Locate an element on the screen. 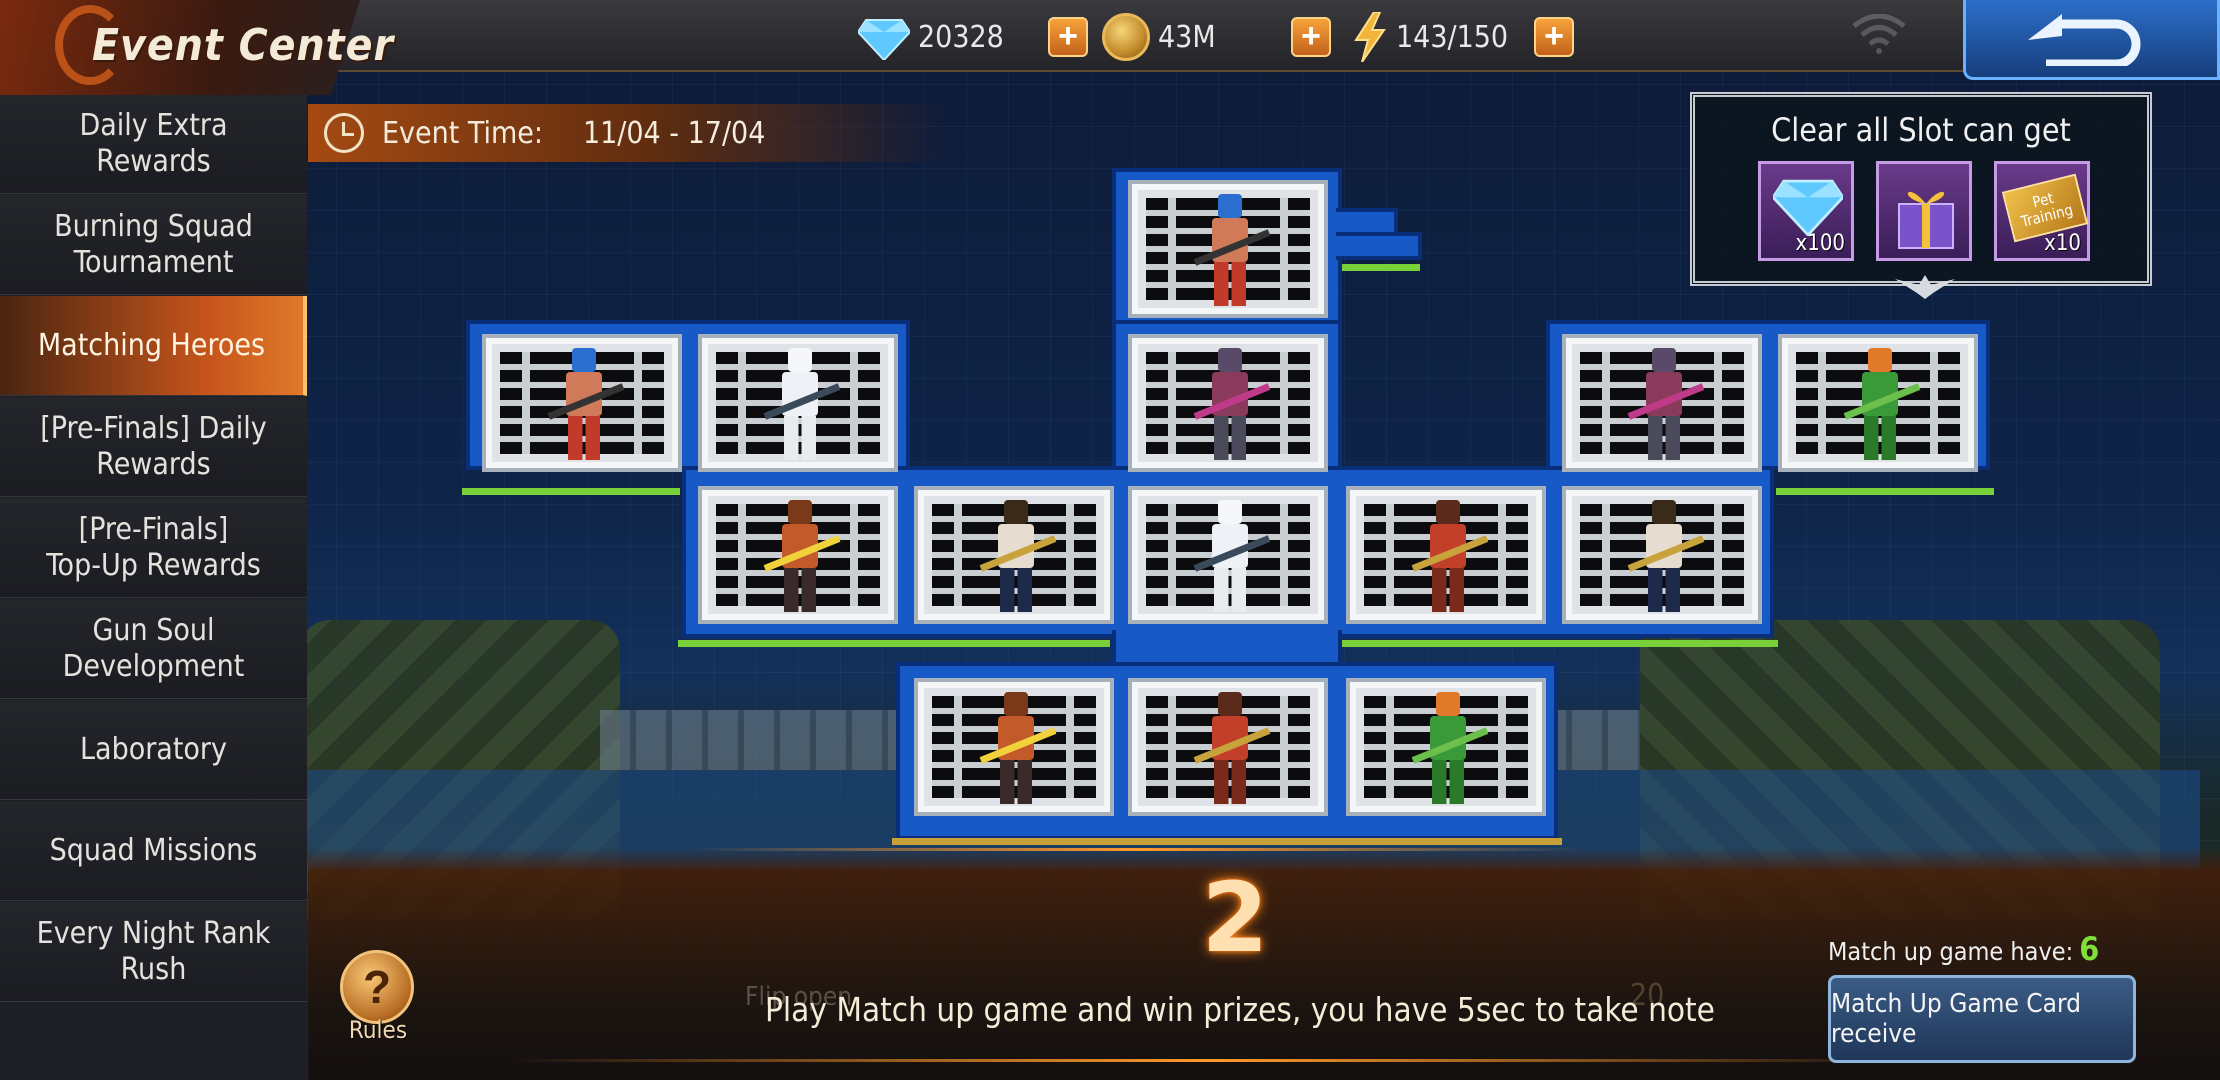 Image resolution: width=2220 pixels, height=1080 pixels. match-count-display: Match up game have: 6 is located at coordinates (1963, 949).